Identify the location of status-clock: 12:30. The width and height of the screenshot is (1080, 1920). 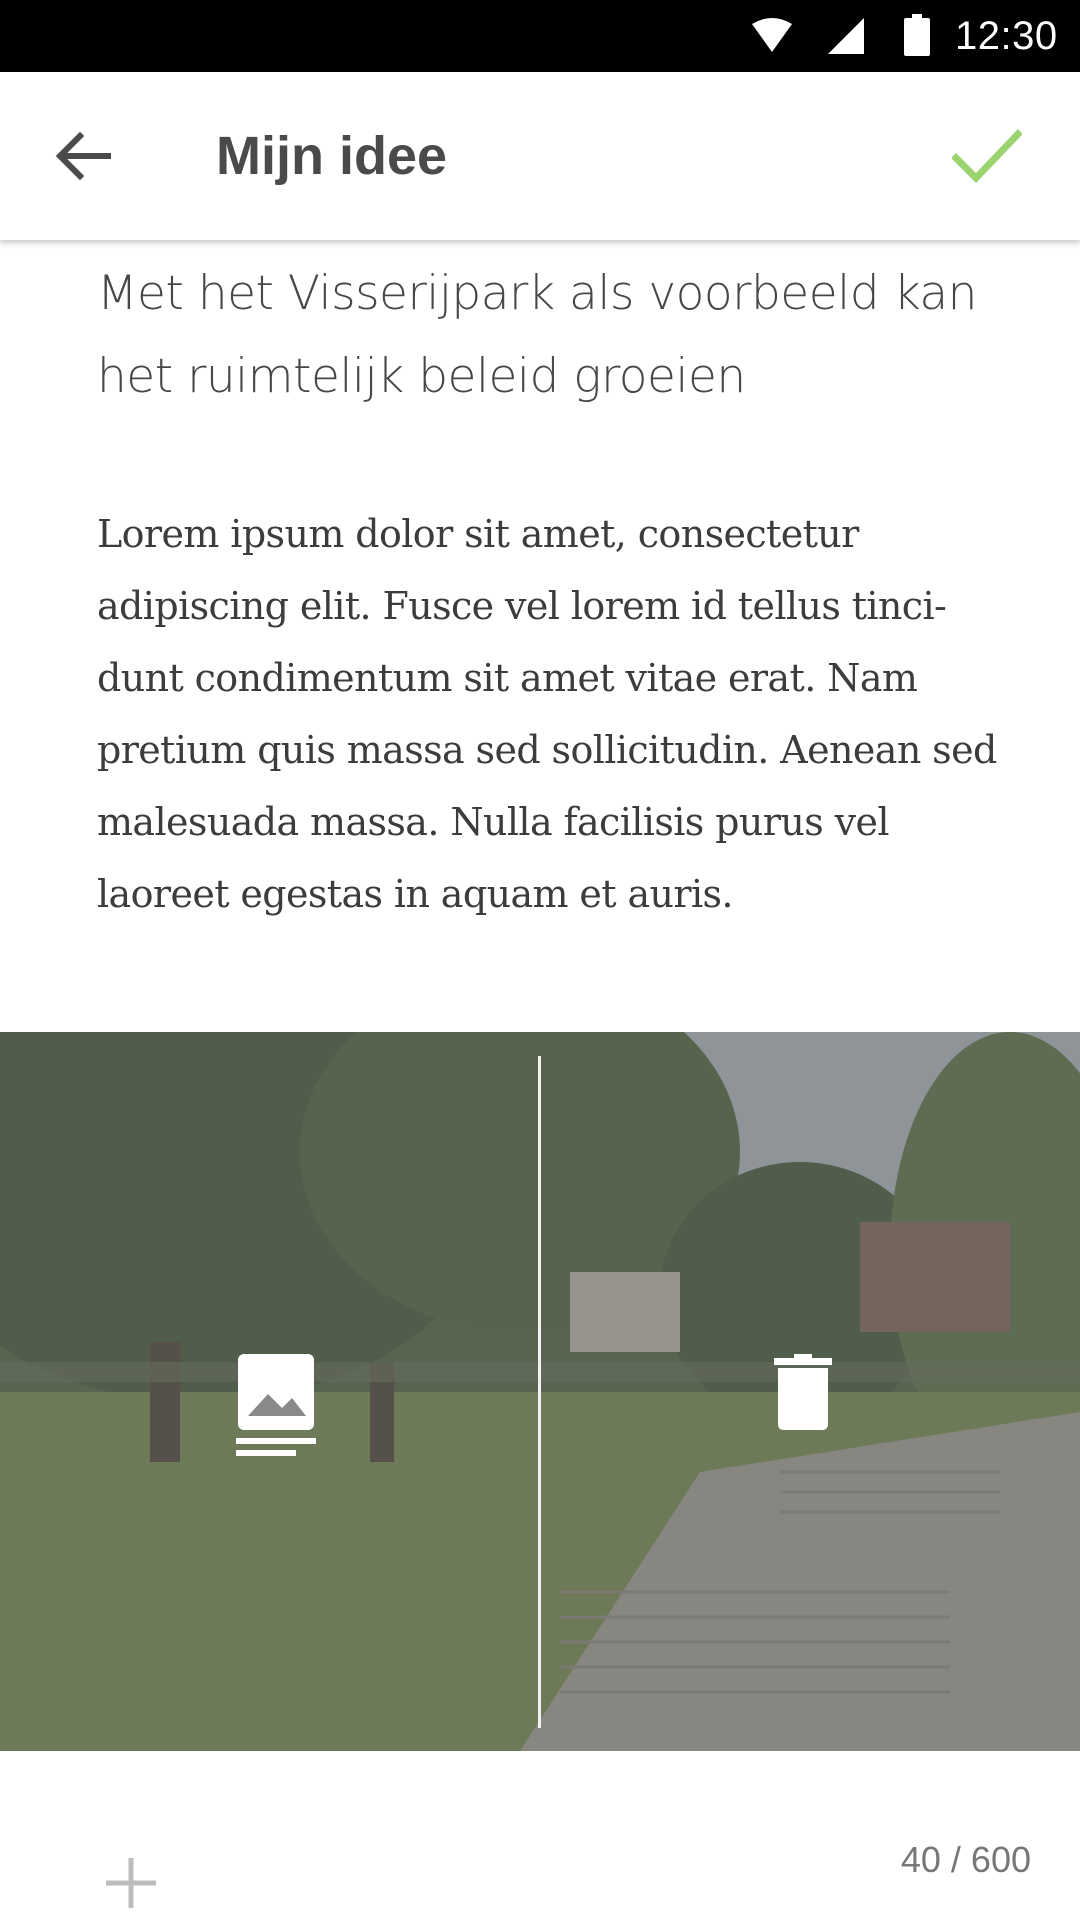
(1006, 36).